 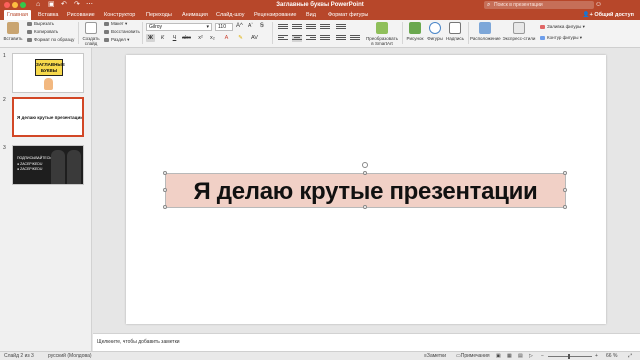 I want to click on cut-button: Вырезать, so click(x=40, y=24).